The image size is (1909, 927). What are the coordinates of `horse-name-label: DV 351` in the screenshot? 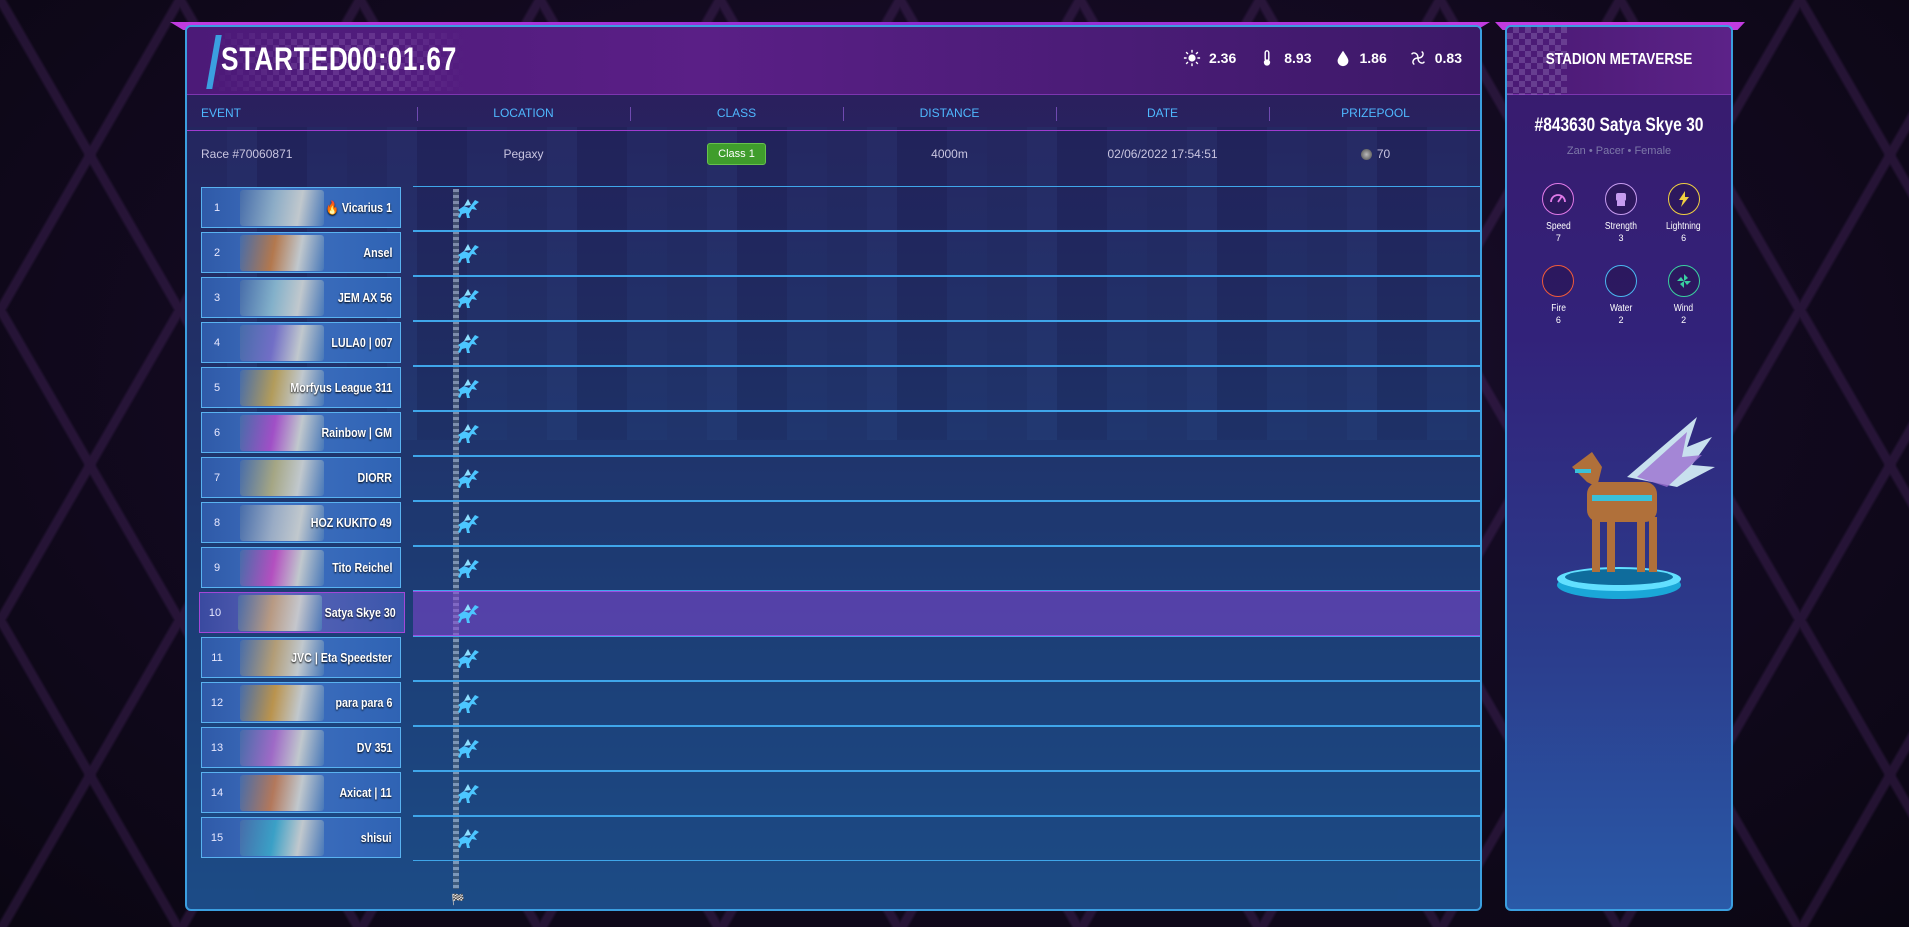 It's located at (374, 747).